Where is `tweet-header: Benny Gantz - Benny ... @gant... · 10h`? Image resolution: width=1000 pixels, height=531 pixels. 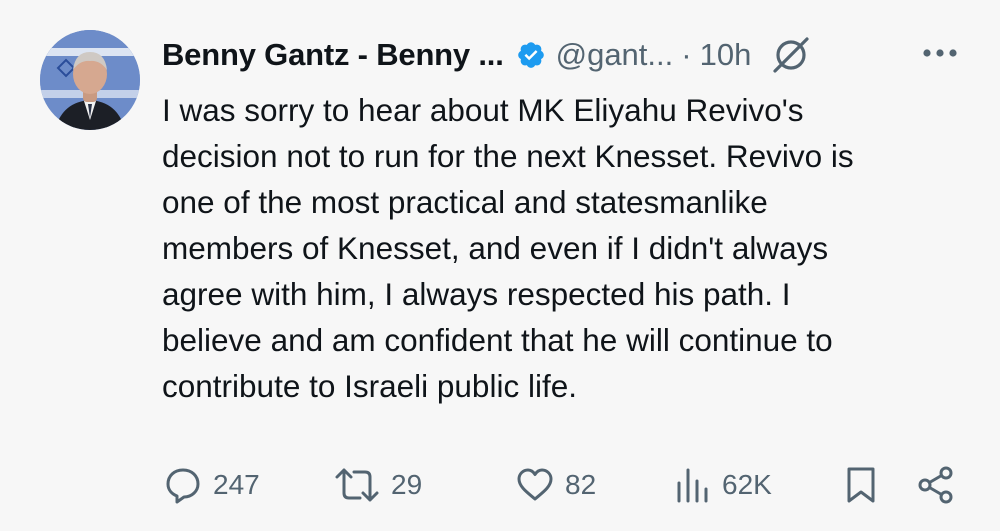 tweet-header: Benny Gantz - Benny ... @gant... · 10h is located at coordinates (486, 55).